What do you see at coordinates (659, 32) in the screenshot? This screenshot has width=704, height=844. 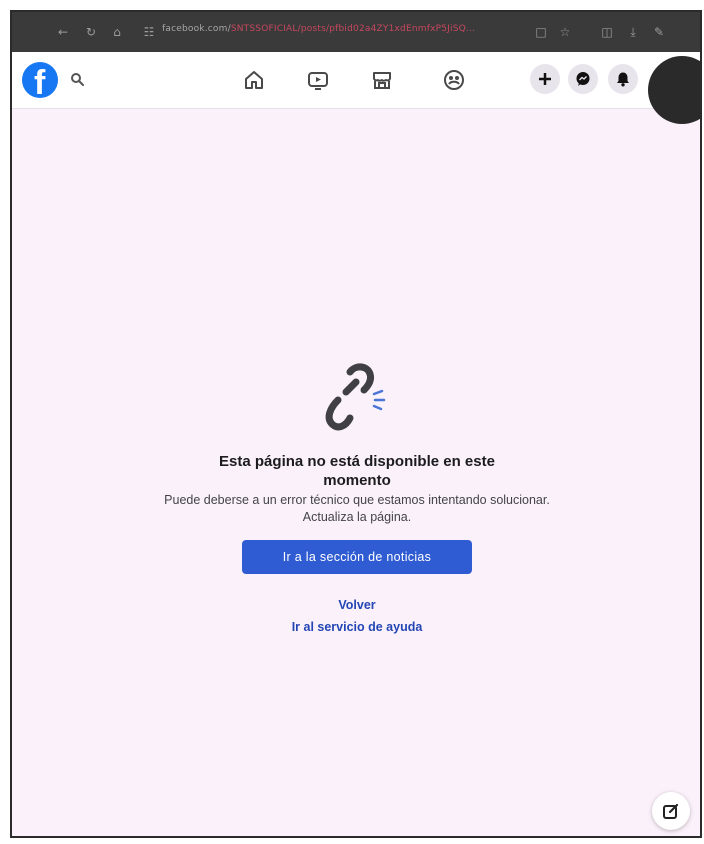 I see `edit-icon: ✎` at bounding box center [659, 32].